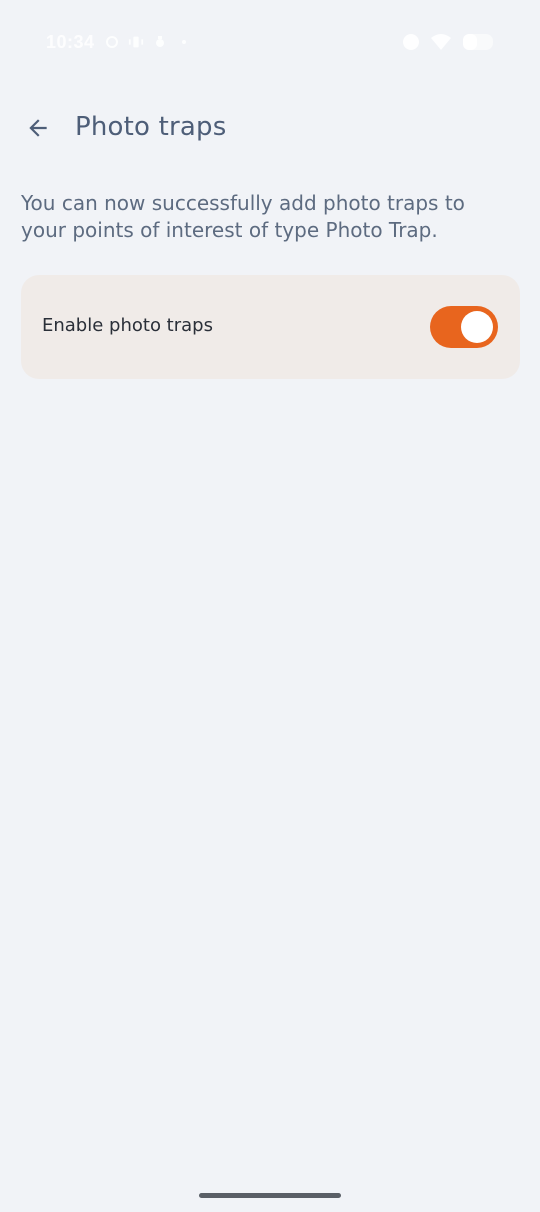  I want to click on setting-label: Enable photo traps, so click(127, 325).